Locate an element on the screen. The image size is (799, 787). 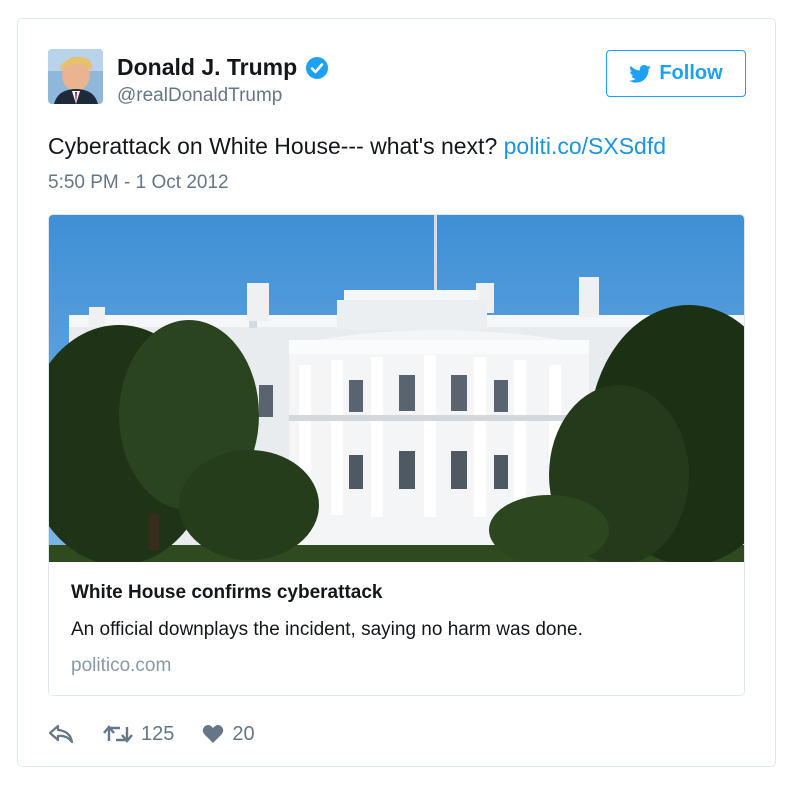
tweet-timestamp: 5:50 PM - 1 Oct 2012 is located at coordinates (138, 183).